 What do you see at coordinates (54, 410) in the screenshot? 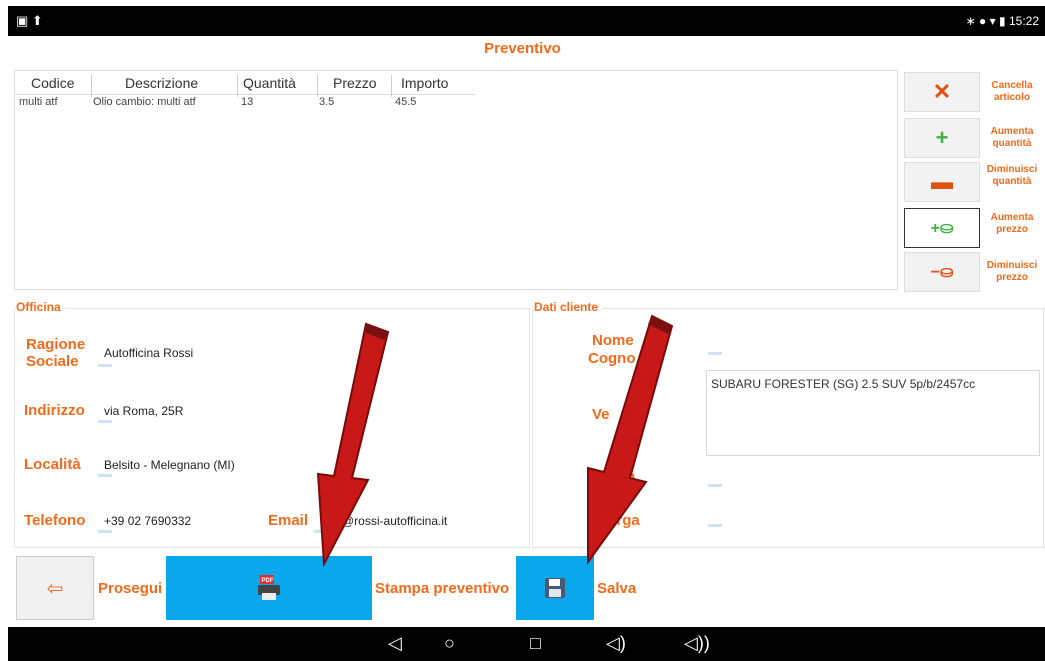
I see `indirizzo-label: Indirizzo` at bounding box center [54, 410].